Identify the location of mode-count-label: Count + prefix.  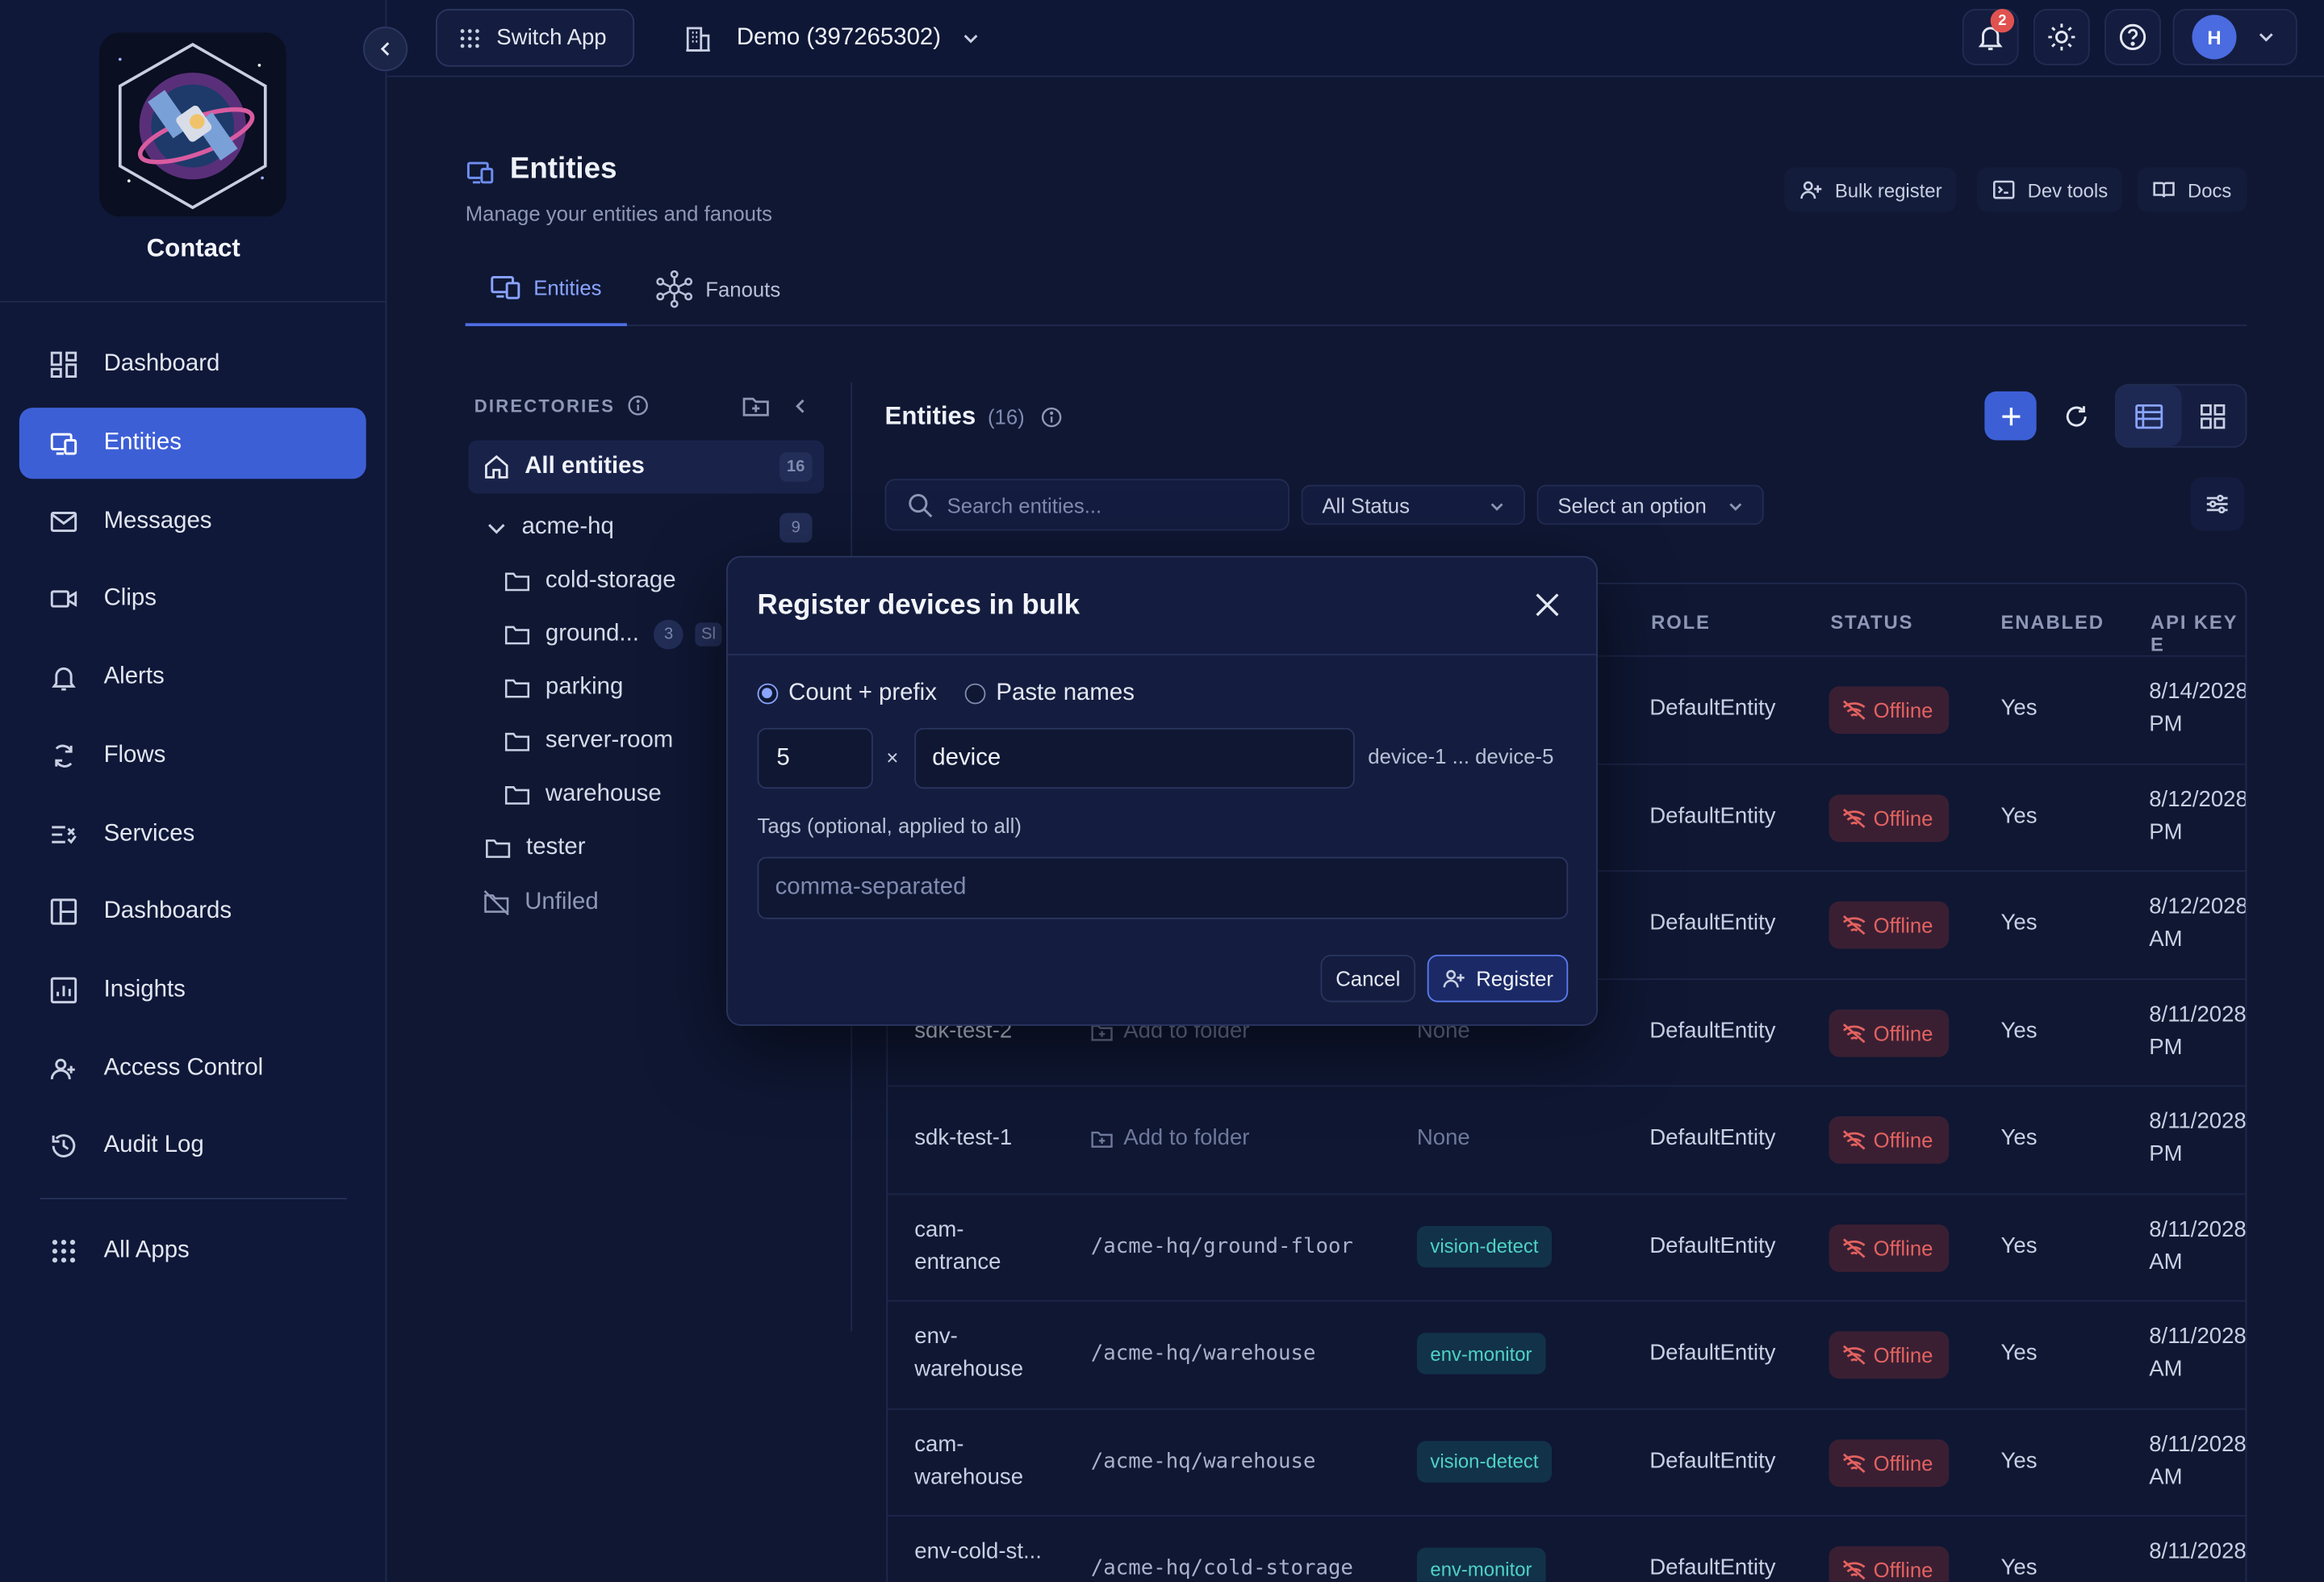
(863, 693).